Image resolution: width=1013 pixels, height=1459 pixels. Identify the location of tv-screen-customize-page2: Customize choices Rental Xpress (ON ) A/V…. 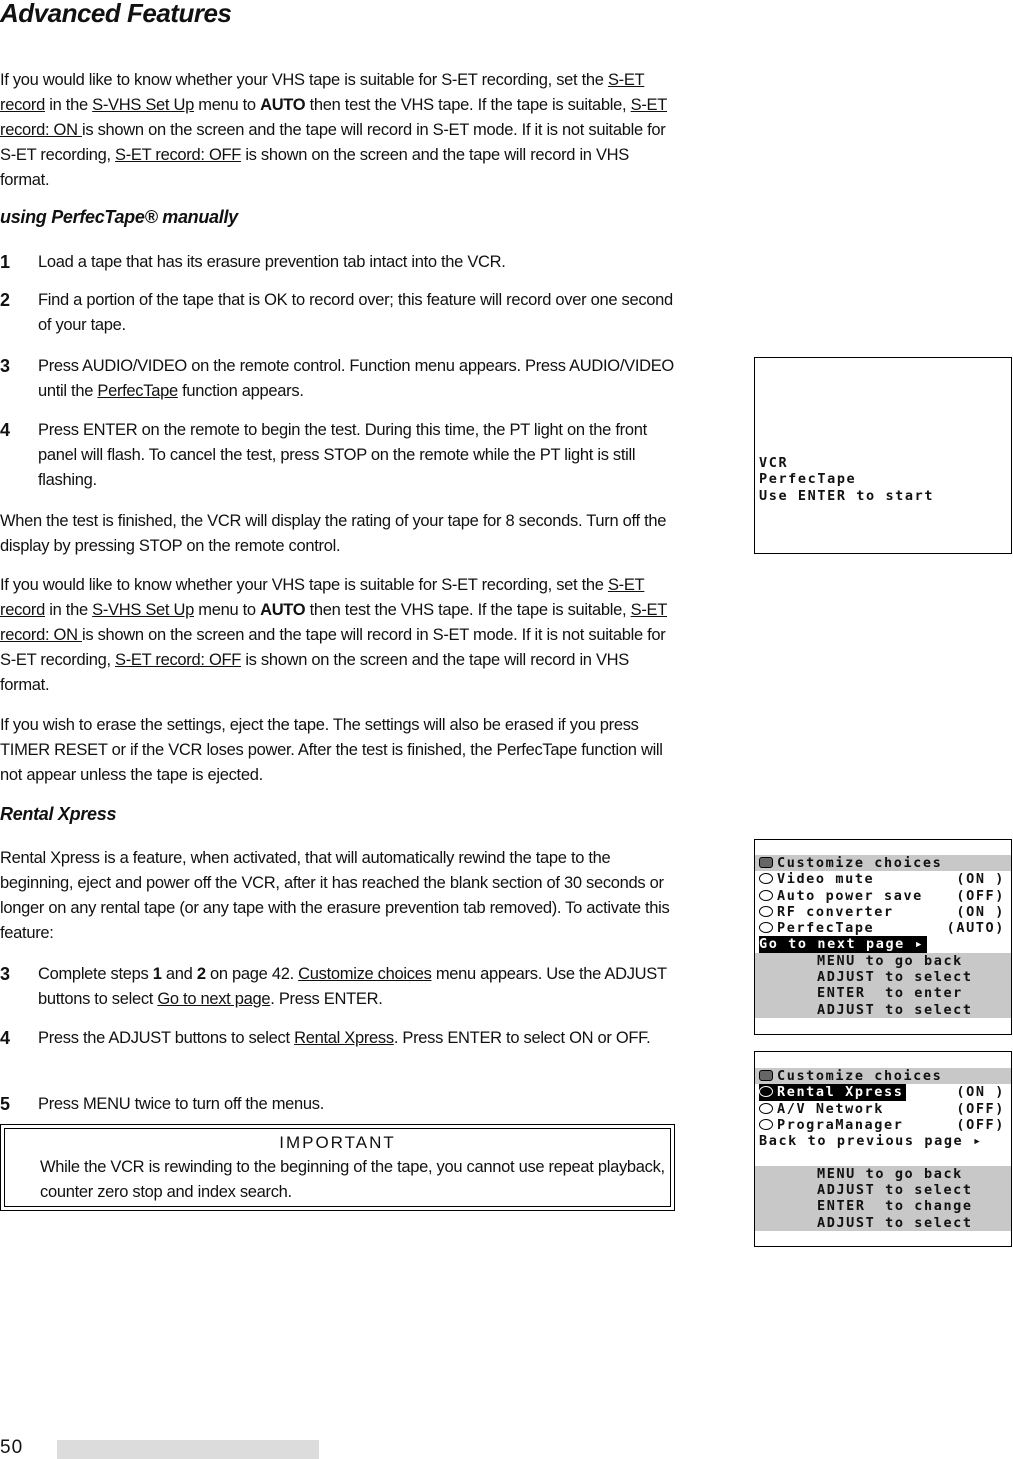
(883, 1149).